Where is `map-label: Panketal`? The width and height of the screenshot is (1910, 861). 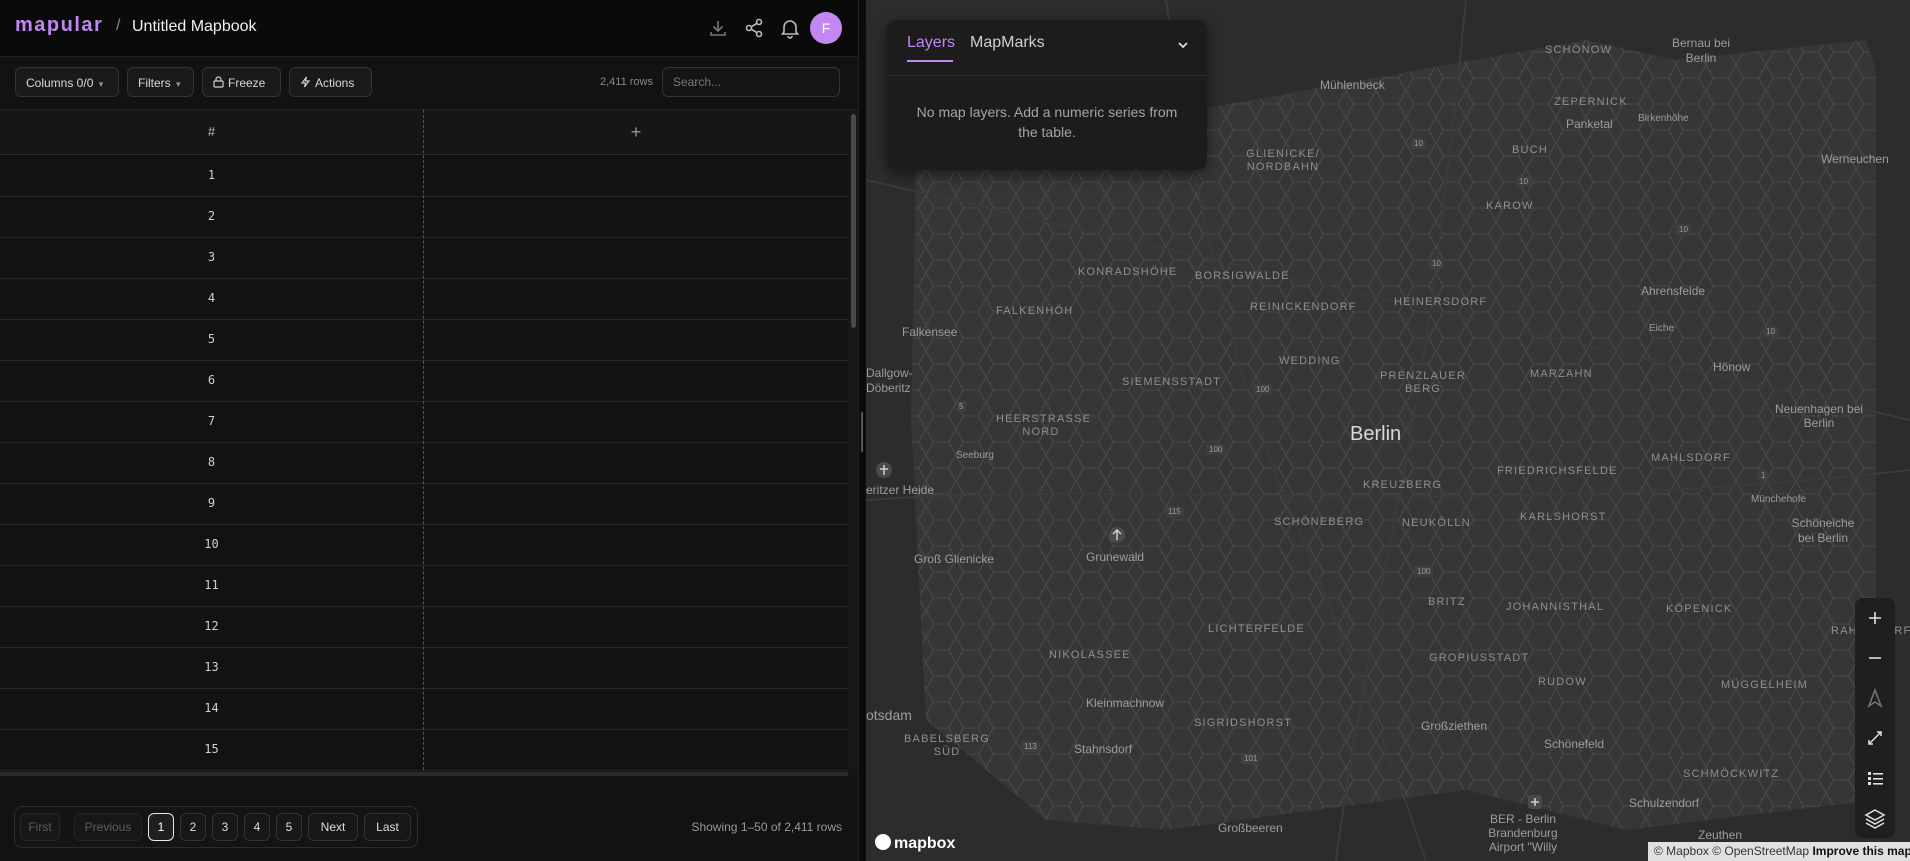 map-label: Panketal is located at coordinates (1589, 124).